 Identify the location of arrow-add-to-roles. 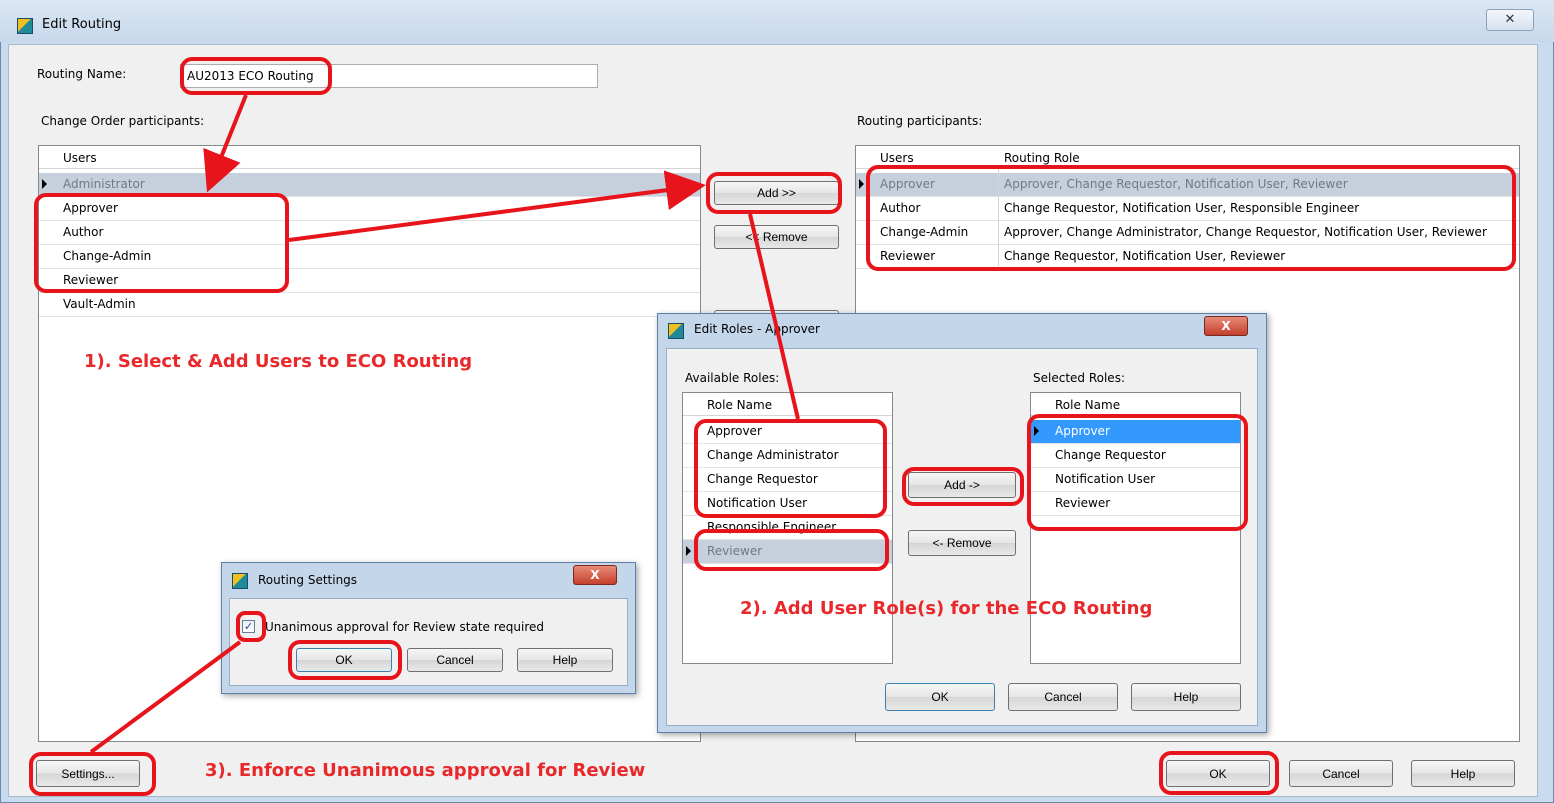
(774, 316).